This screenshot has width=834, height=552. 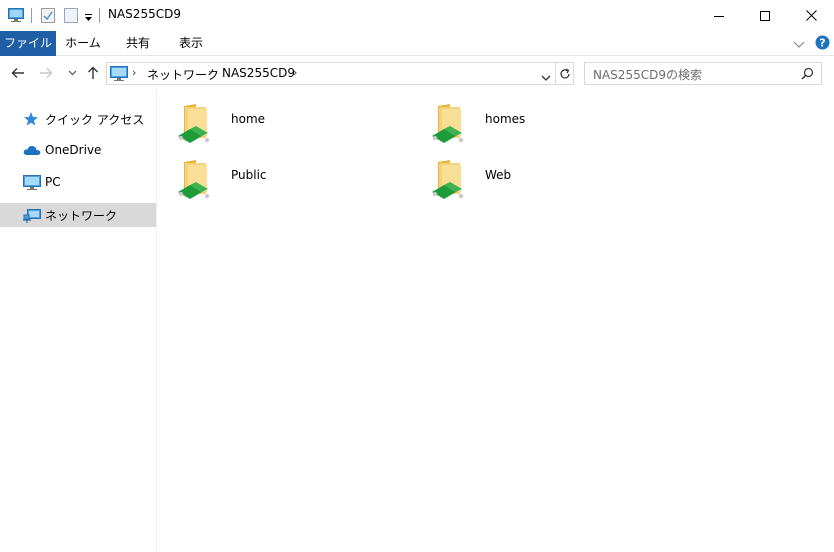 I want to click on new-folder-icon, so click(x=71, y=17).